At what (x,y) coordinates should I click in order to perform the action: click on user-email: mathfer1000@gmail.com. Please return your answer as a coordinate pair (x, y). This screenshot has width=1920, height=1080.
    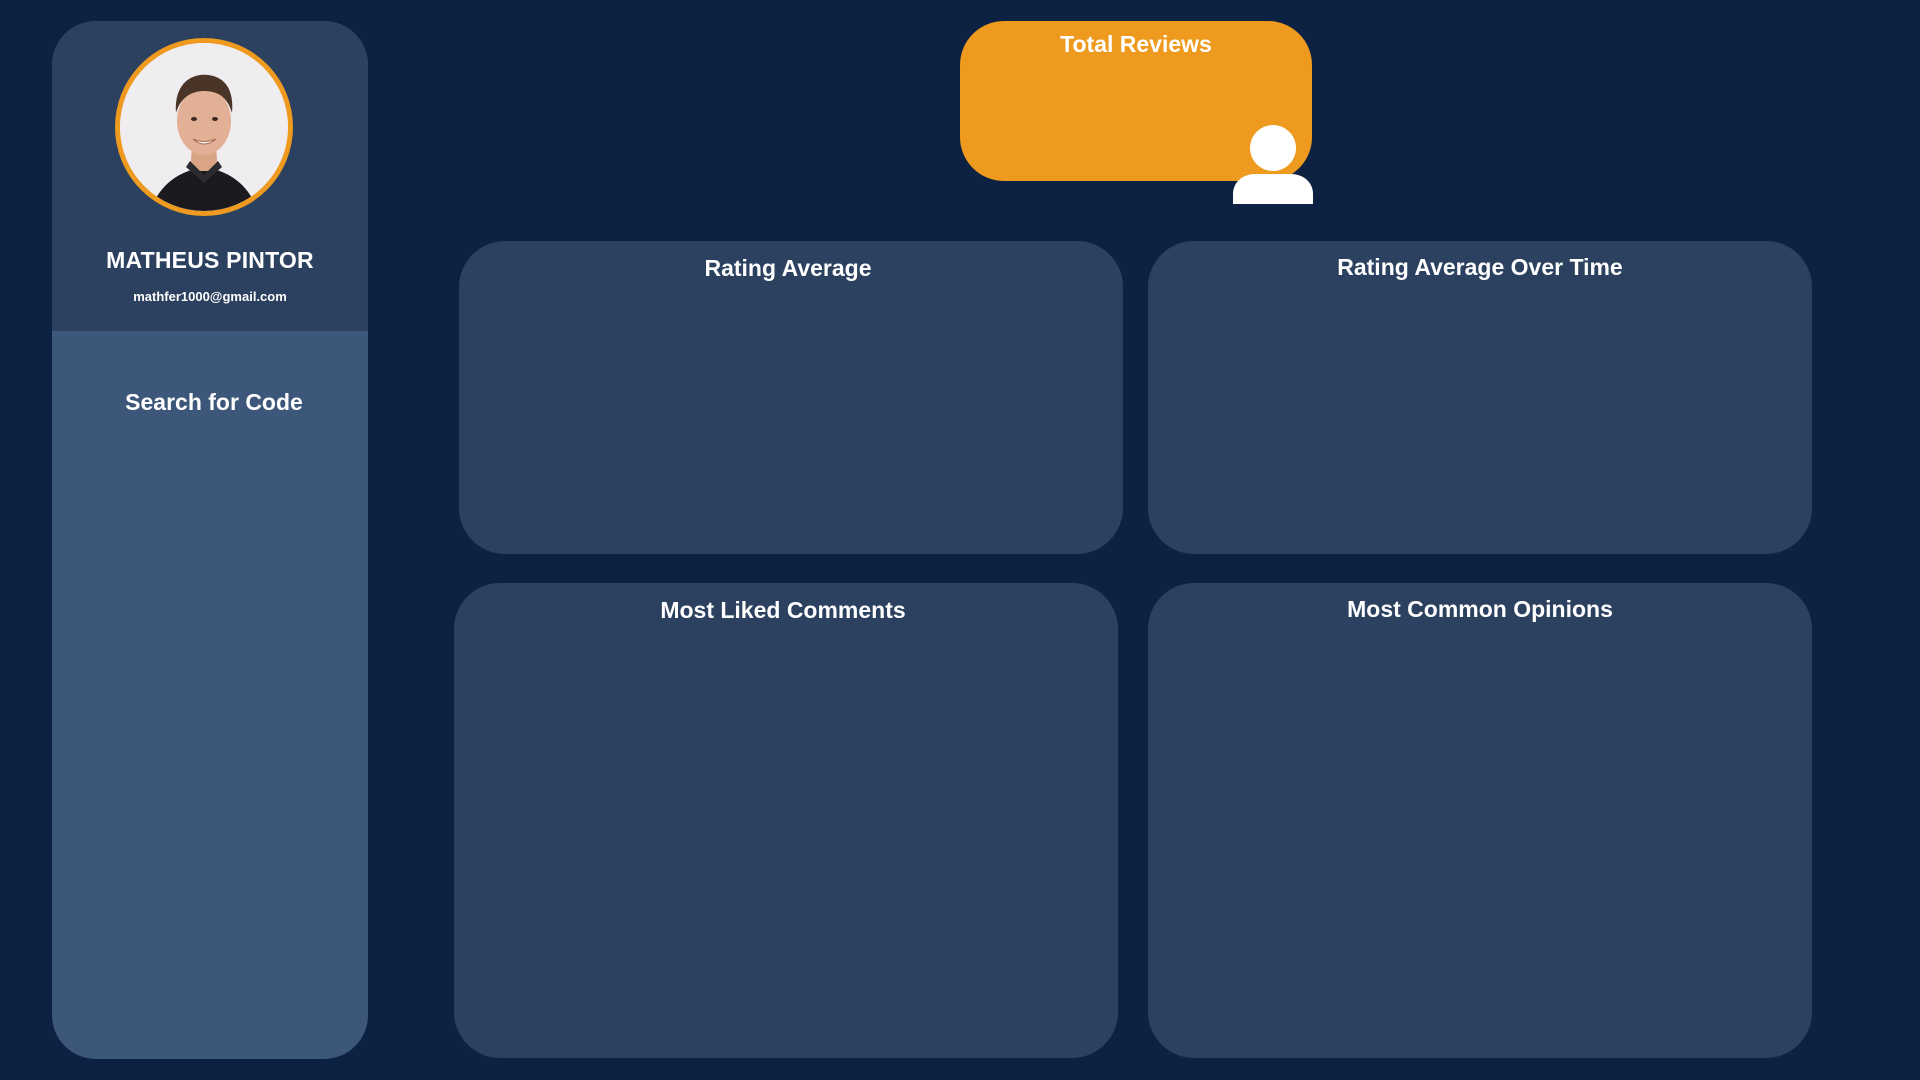
    Looking at the image, I should click on (210, 296).